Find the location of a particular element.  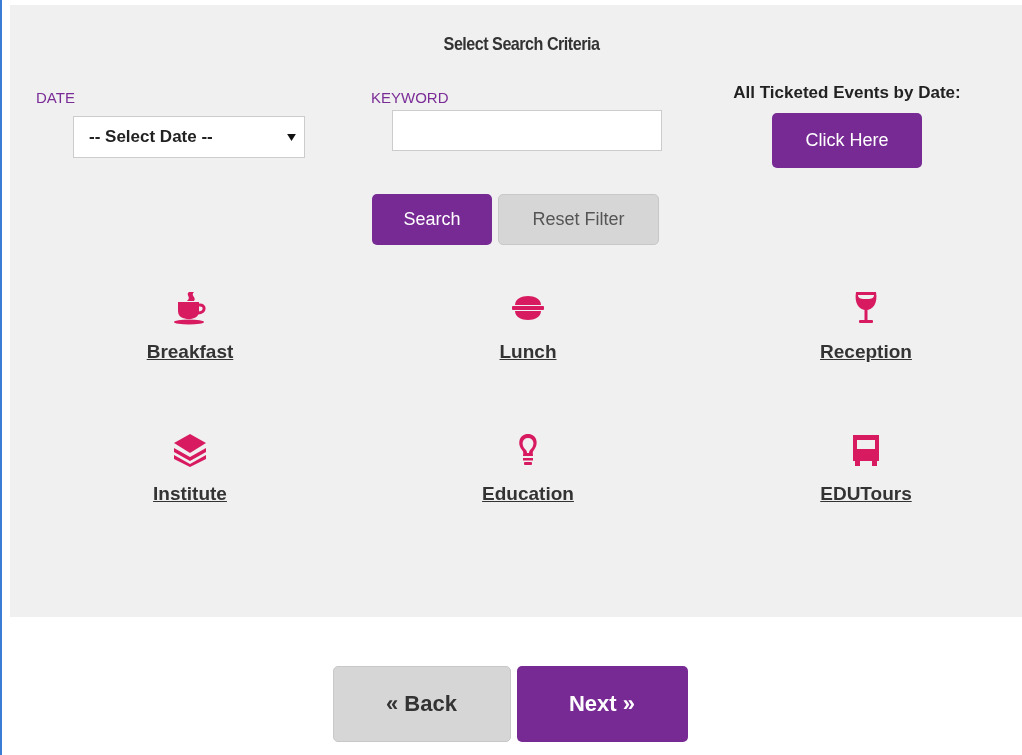

click-here-button: Click Here is located at coordinates (847, 140).